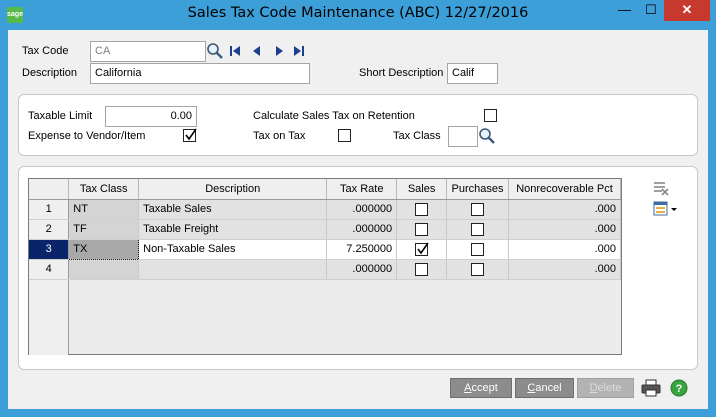 Image resolution: width=716 pixels, height=417 pixels. What do you see at coordinates (49, 189) in the screenshot?
I see `column-header-row-number` at bounding box center [49, 189].